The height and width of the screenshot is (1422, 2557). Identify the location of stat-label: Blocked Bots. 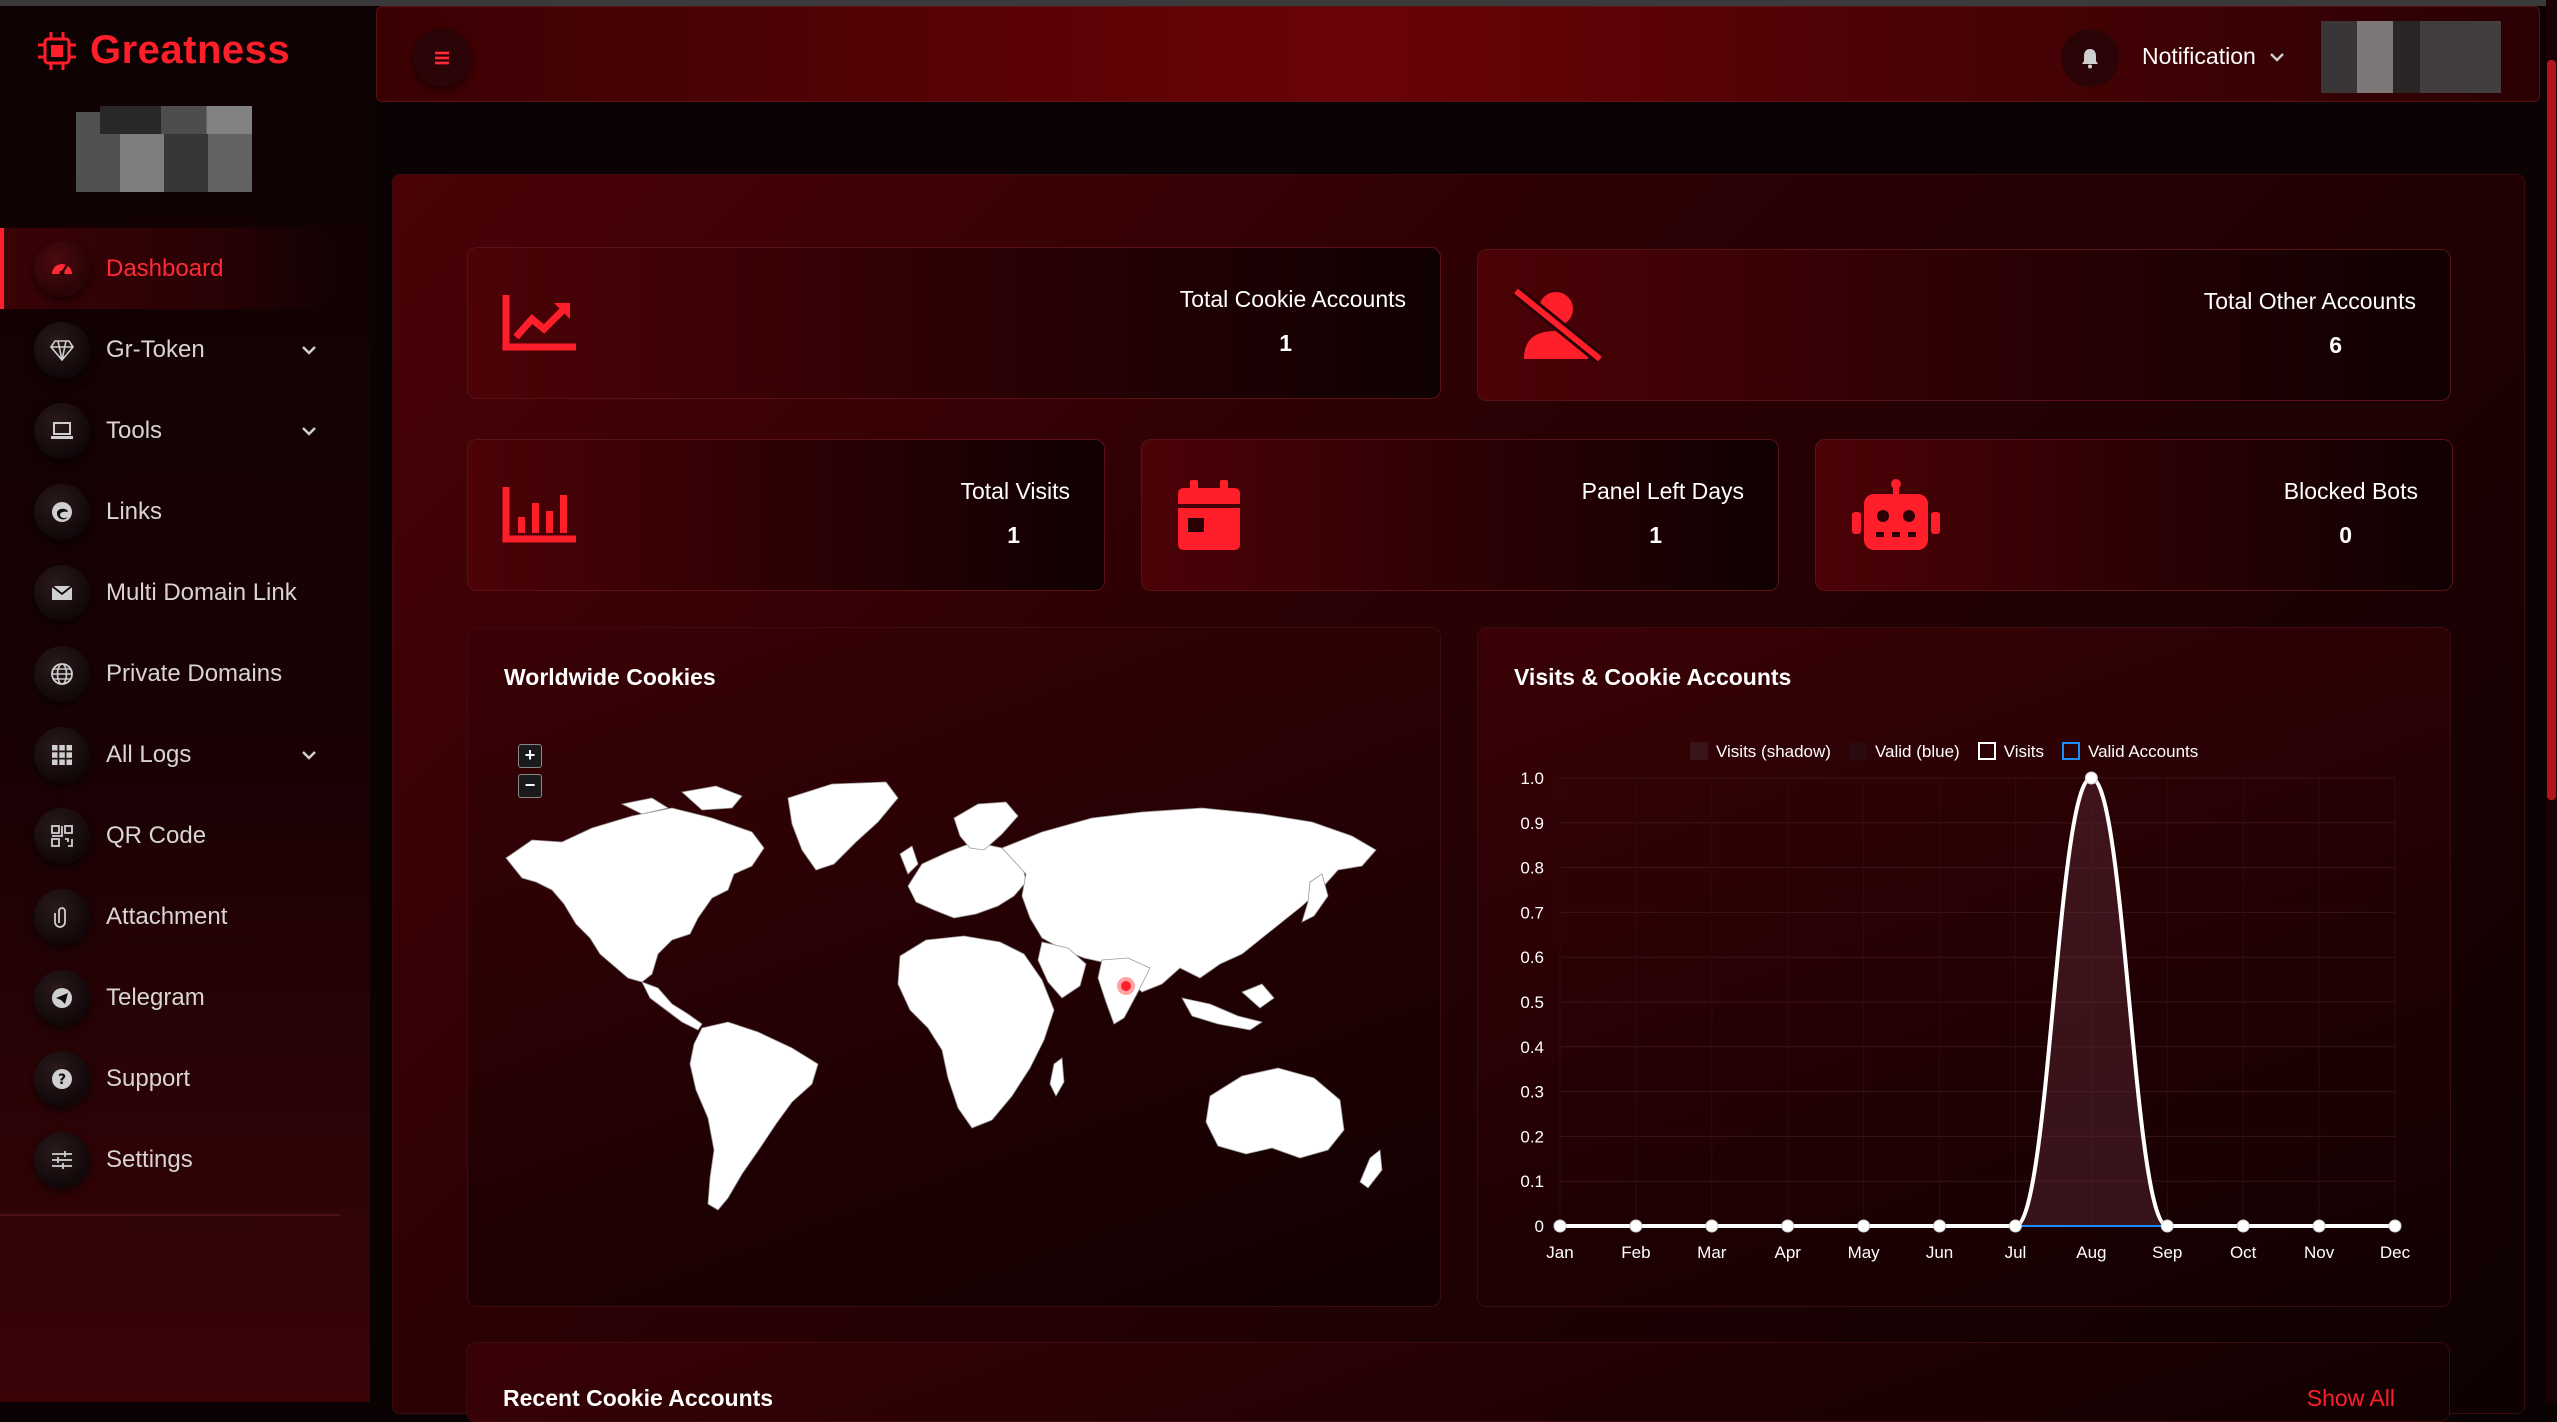
(2350, 491).